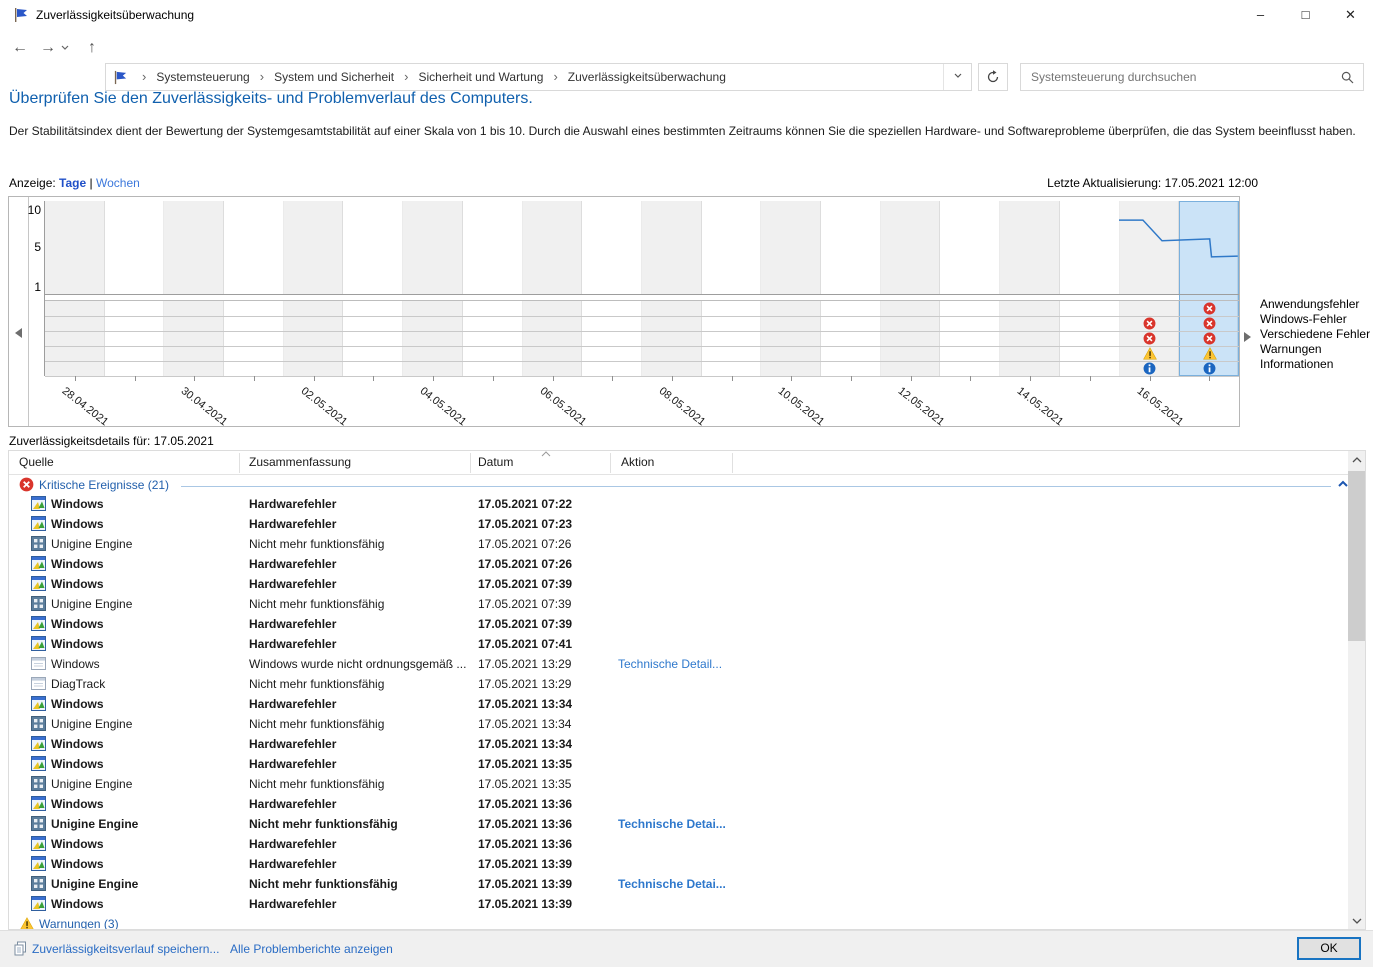 The height and width of the screenshot is (967, 1373). I want to click on view-days-link: Tage, so click(72, 183).